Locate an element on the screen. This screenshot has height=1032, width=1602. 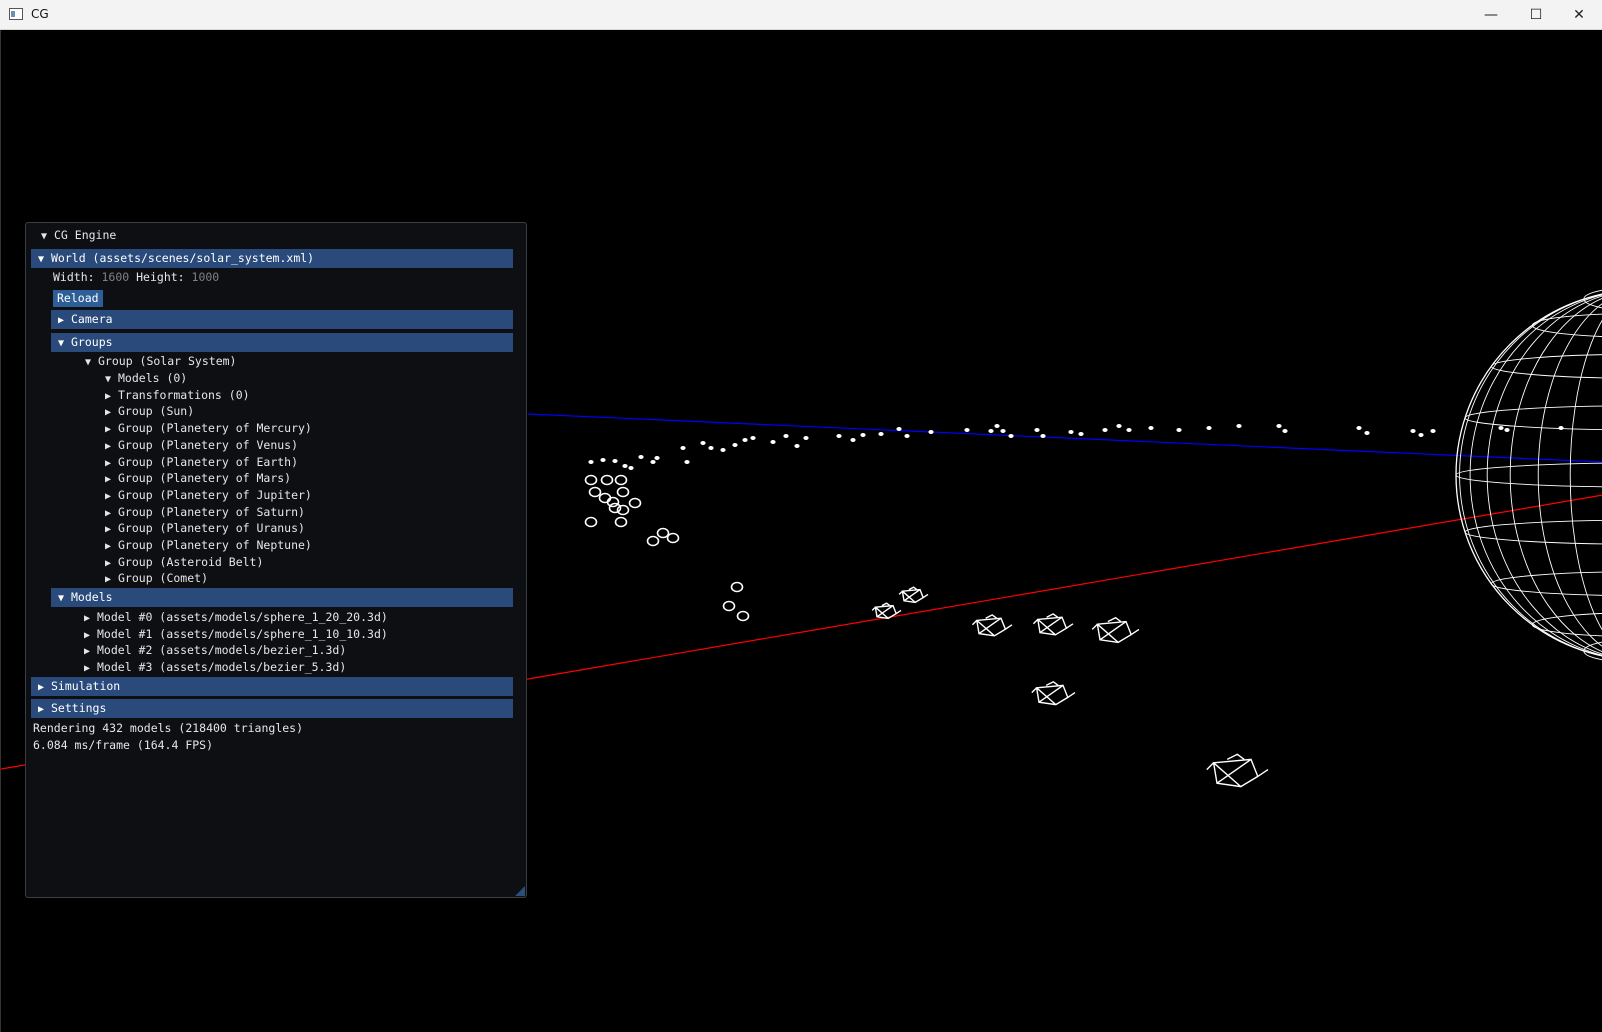
tree-node-group-sun: ▶ Group (Sun) is located at coordinates (146, 411).